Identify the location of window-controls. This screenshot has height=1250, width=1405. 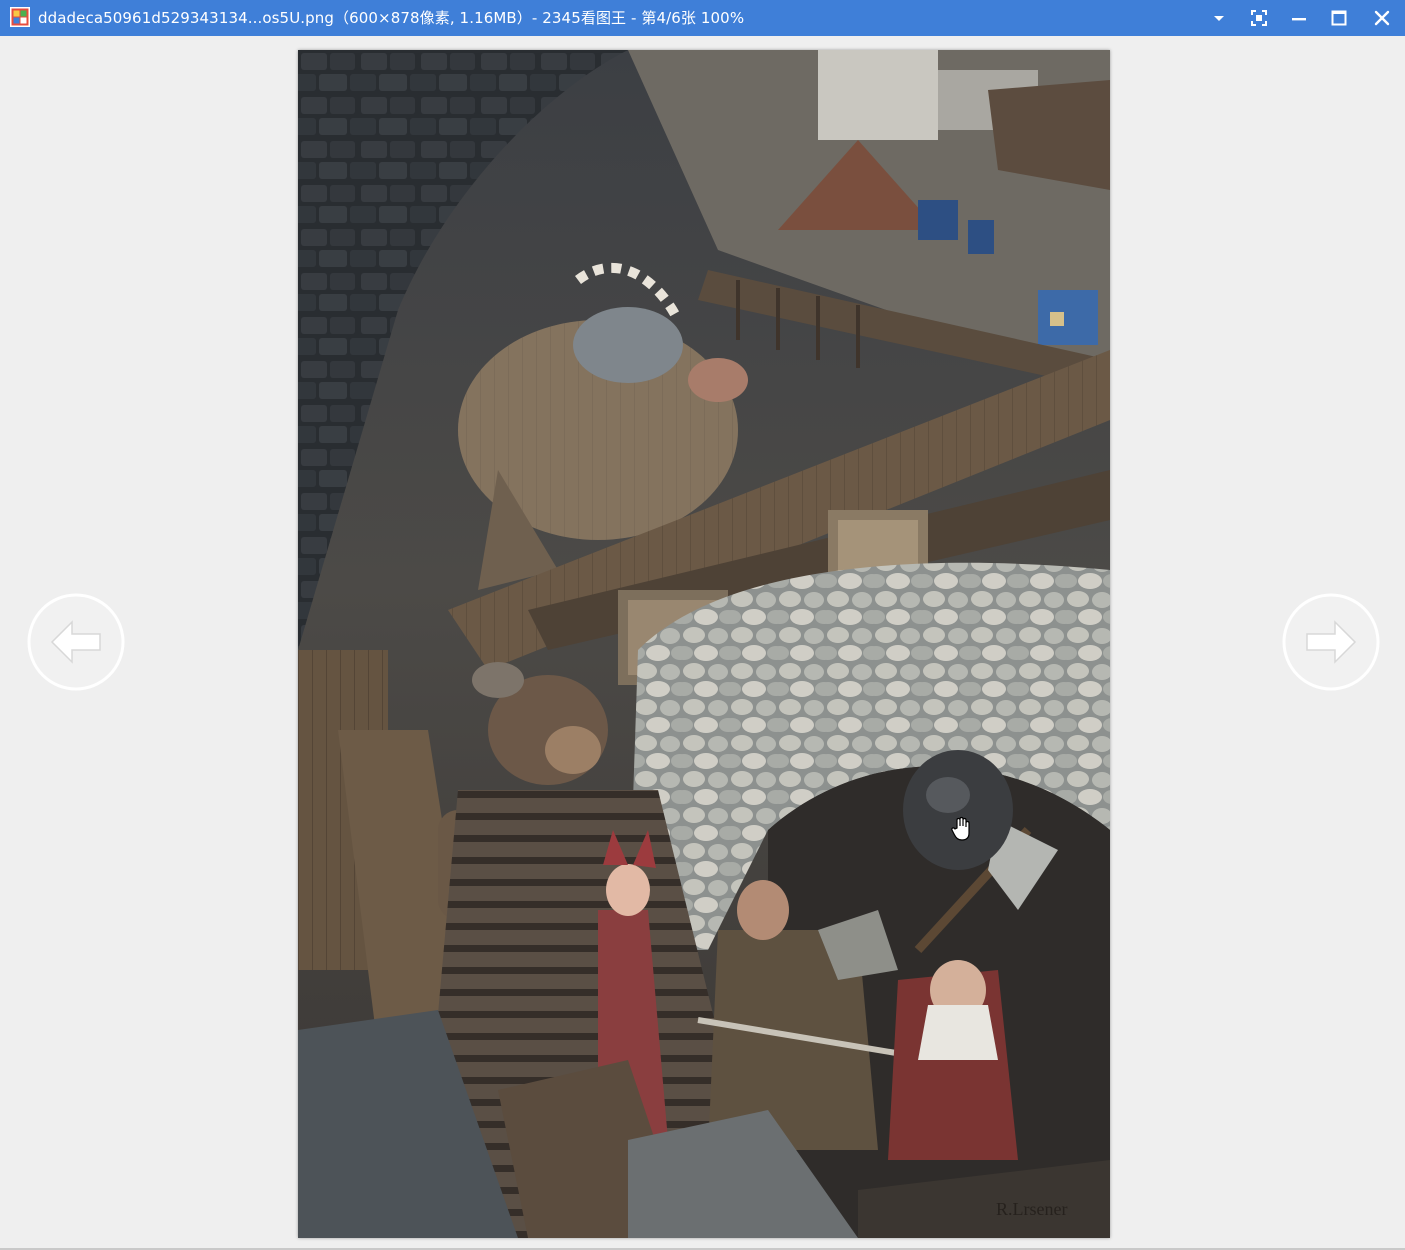
(1302, 18).